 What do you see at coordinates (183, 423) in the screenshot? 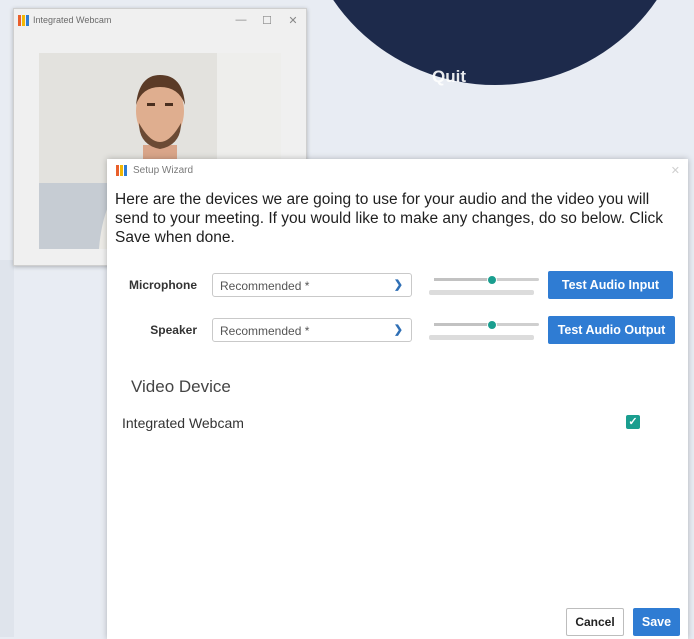
I see `video-device-name: Integrated Webcam` at bounding box center [183, 423].